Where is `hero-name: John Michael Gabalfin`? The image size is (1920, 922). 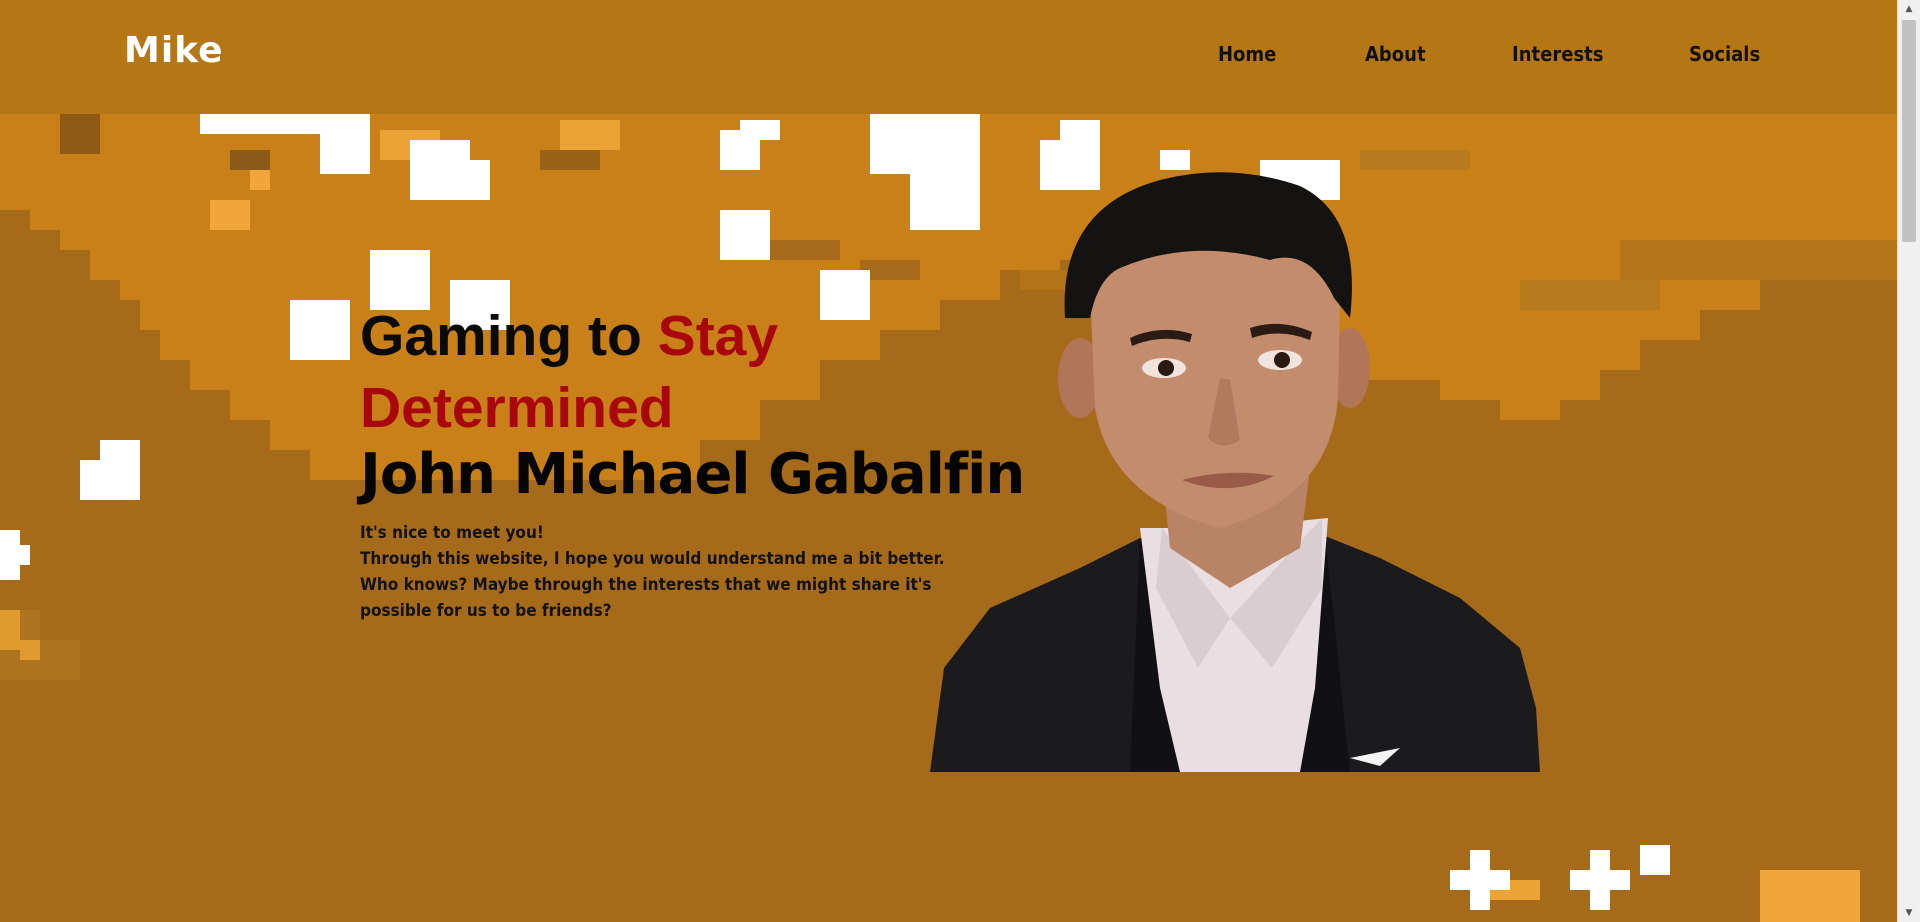 hero-name: John Michael Gabalfin is located at coordinates (692, 474).